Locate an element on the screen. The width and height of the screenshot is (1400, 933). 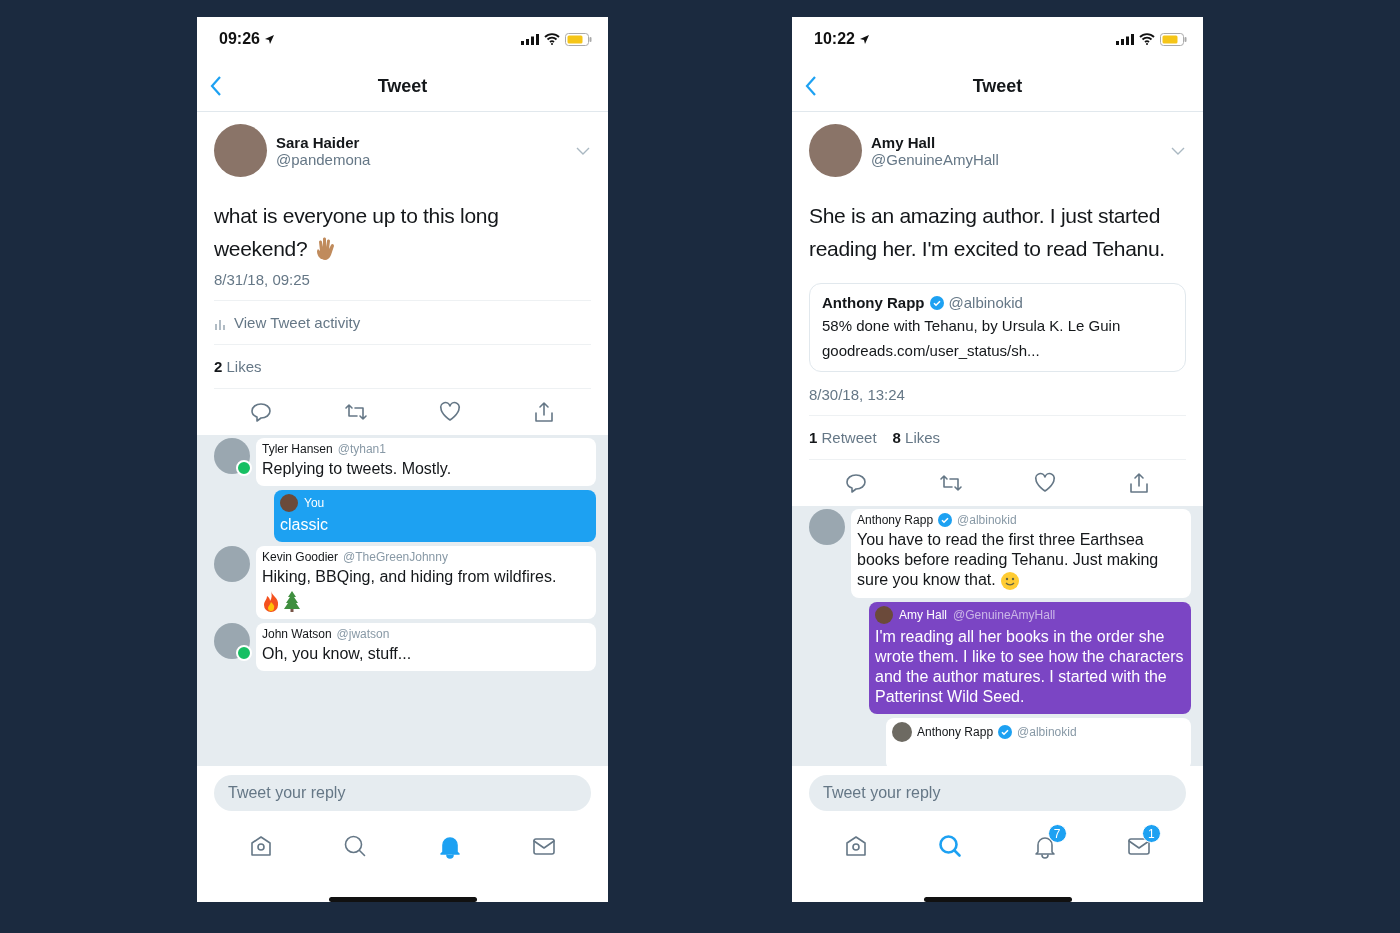
reply-text: Hiking, BBQing, and hiding from wildfires. is located at coordinates (410, 577).